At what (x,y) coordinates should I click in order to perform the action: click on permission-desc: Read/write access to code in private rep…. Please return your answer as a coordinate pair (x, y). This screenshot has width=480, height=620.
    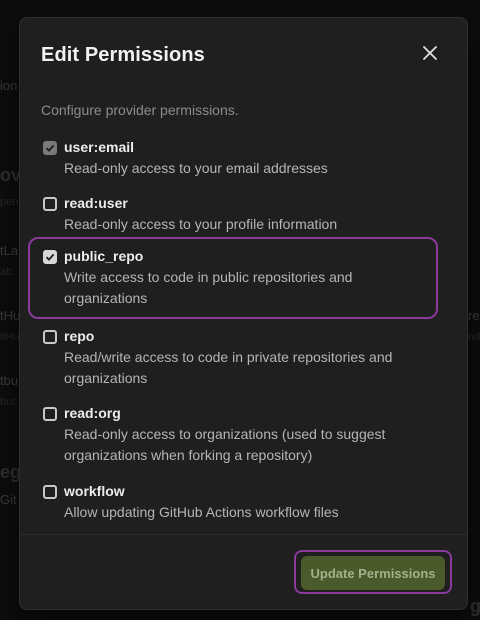
    Looking at the image, I should click on (228, 367).